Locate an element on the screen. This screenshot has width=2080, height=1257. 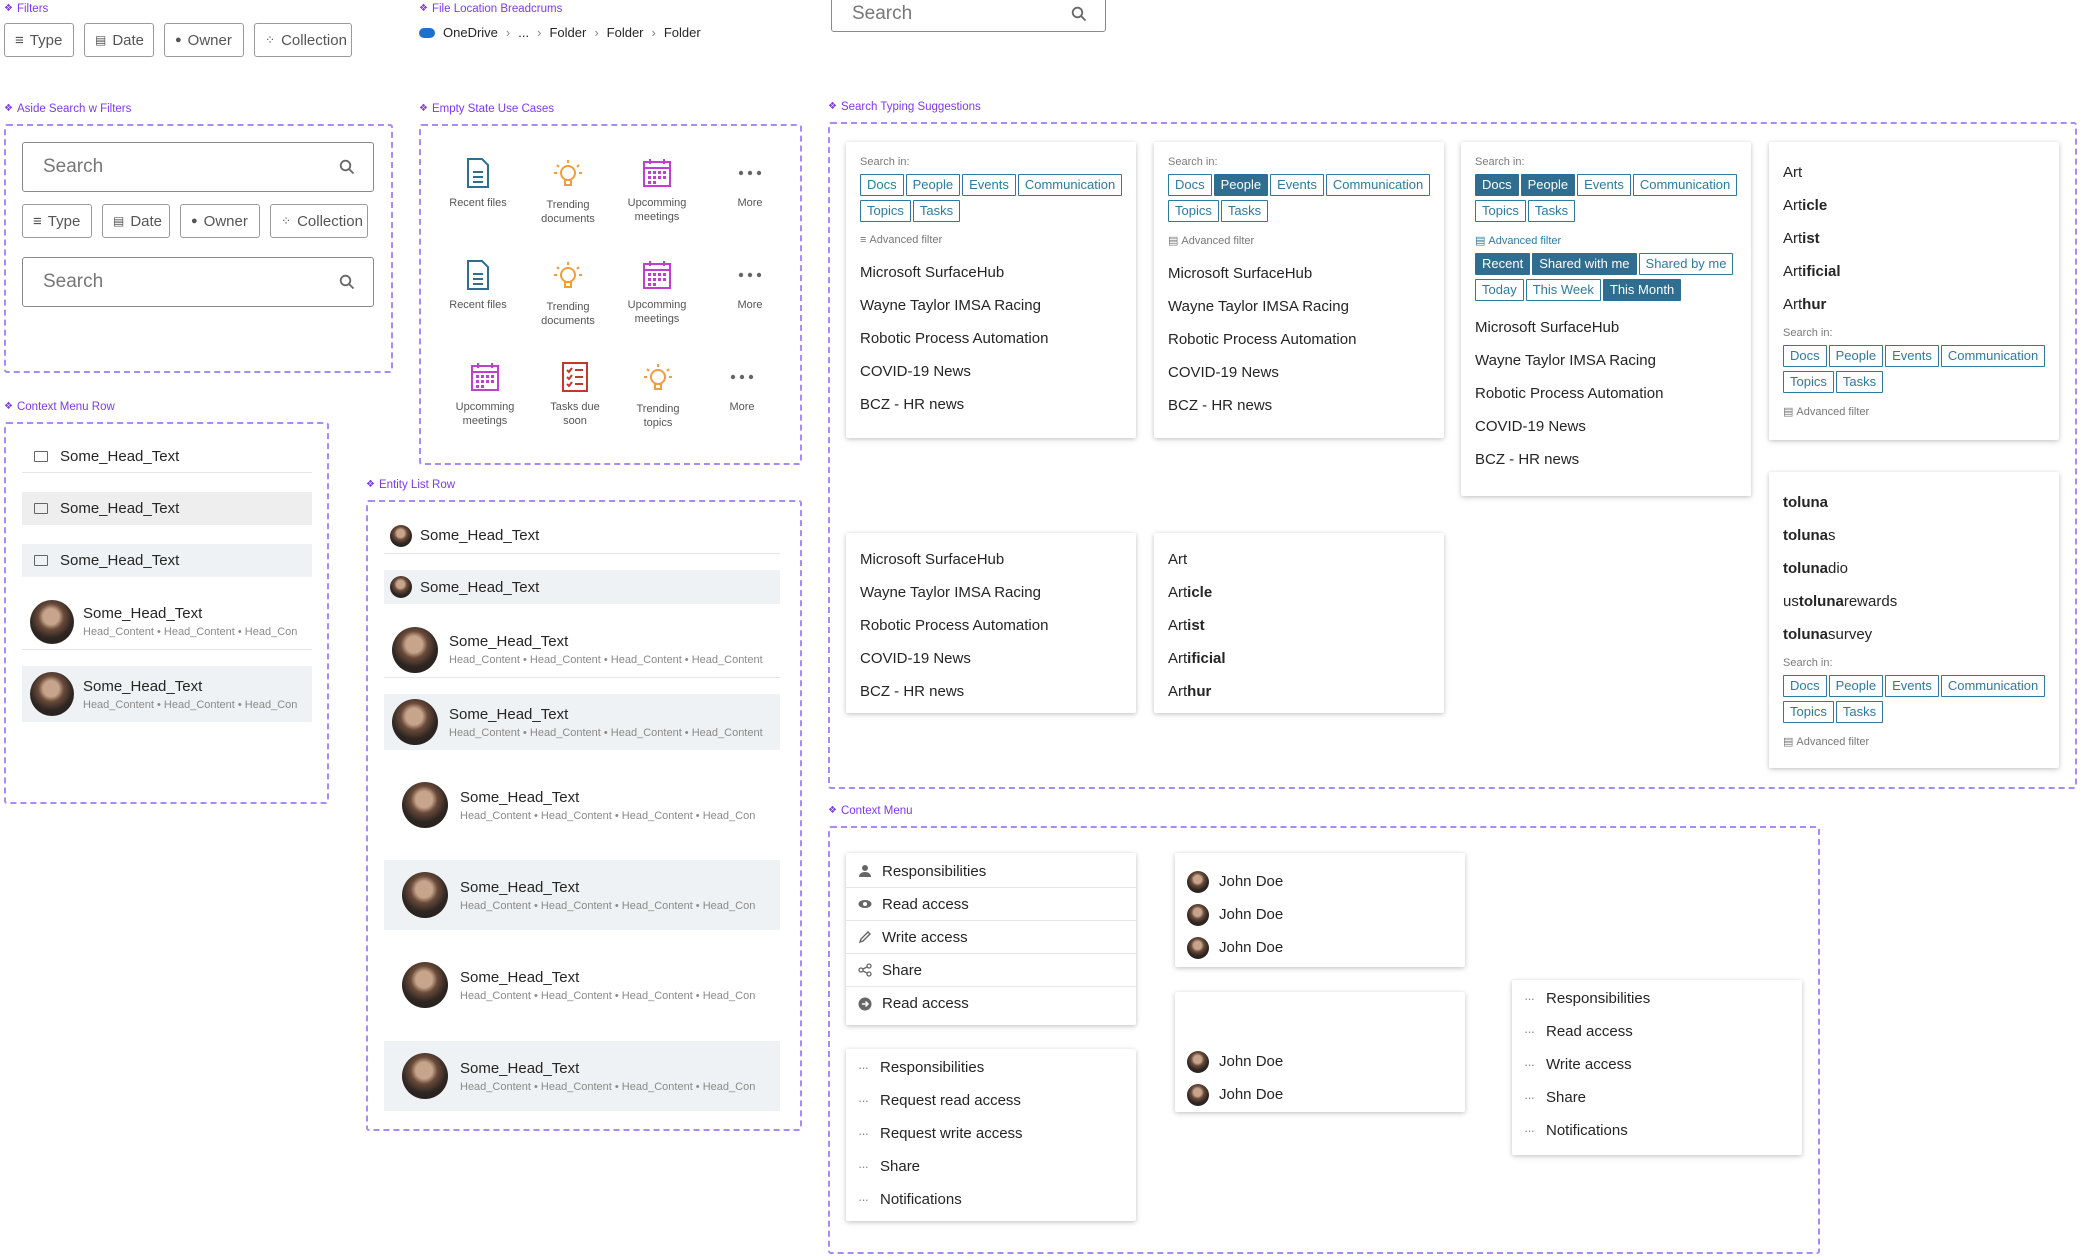
advanced-filter-link: ≡ Advanced filter is located at coordinates (991, 240).